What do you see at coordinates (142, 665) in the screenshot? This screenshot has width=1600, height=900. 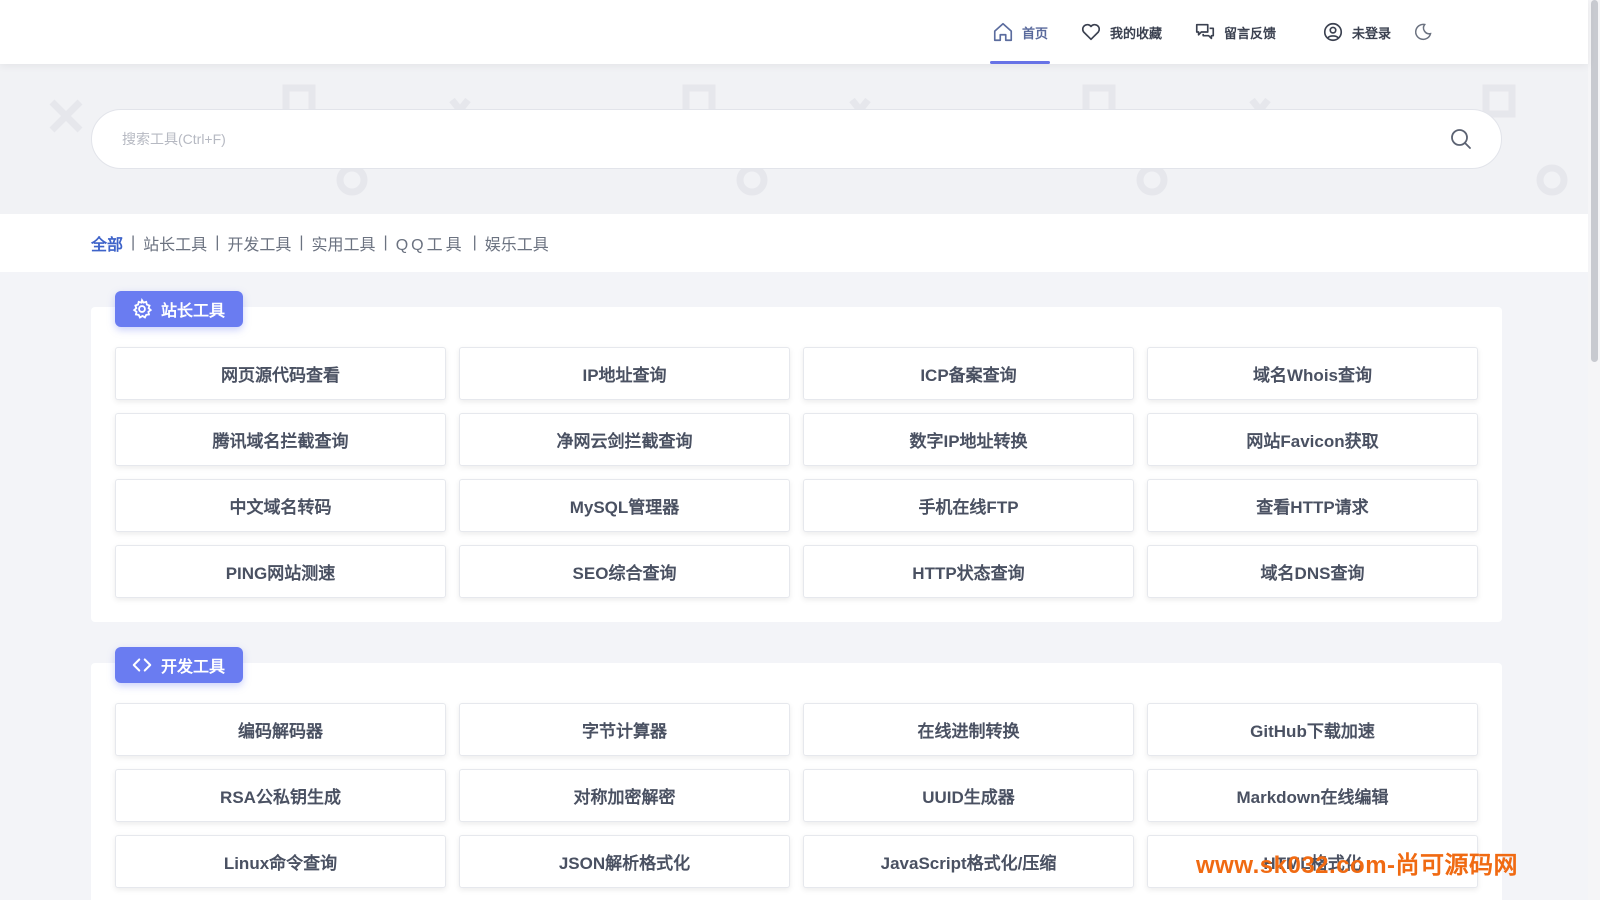 I see `code-icon` at bounding box center [142, 665].